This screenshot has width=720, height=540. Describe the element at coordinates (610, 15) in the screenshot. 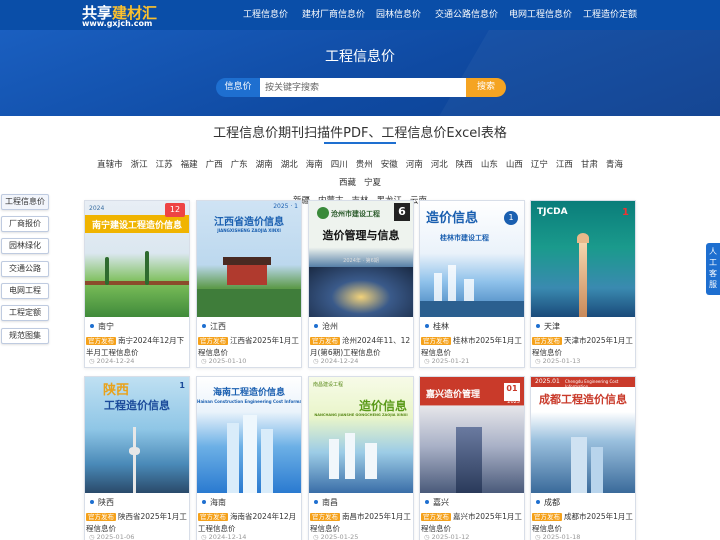

I see `nav-item-cost-quota: 工程造价定额` at that location.